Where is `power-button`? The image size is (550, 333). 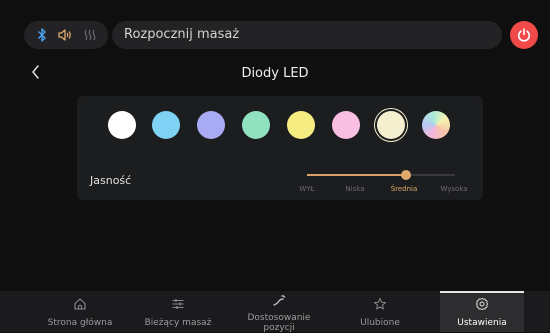
power-button is located at coordinates (524, 35).